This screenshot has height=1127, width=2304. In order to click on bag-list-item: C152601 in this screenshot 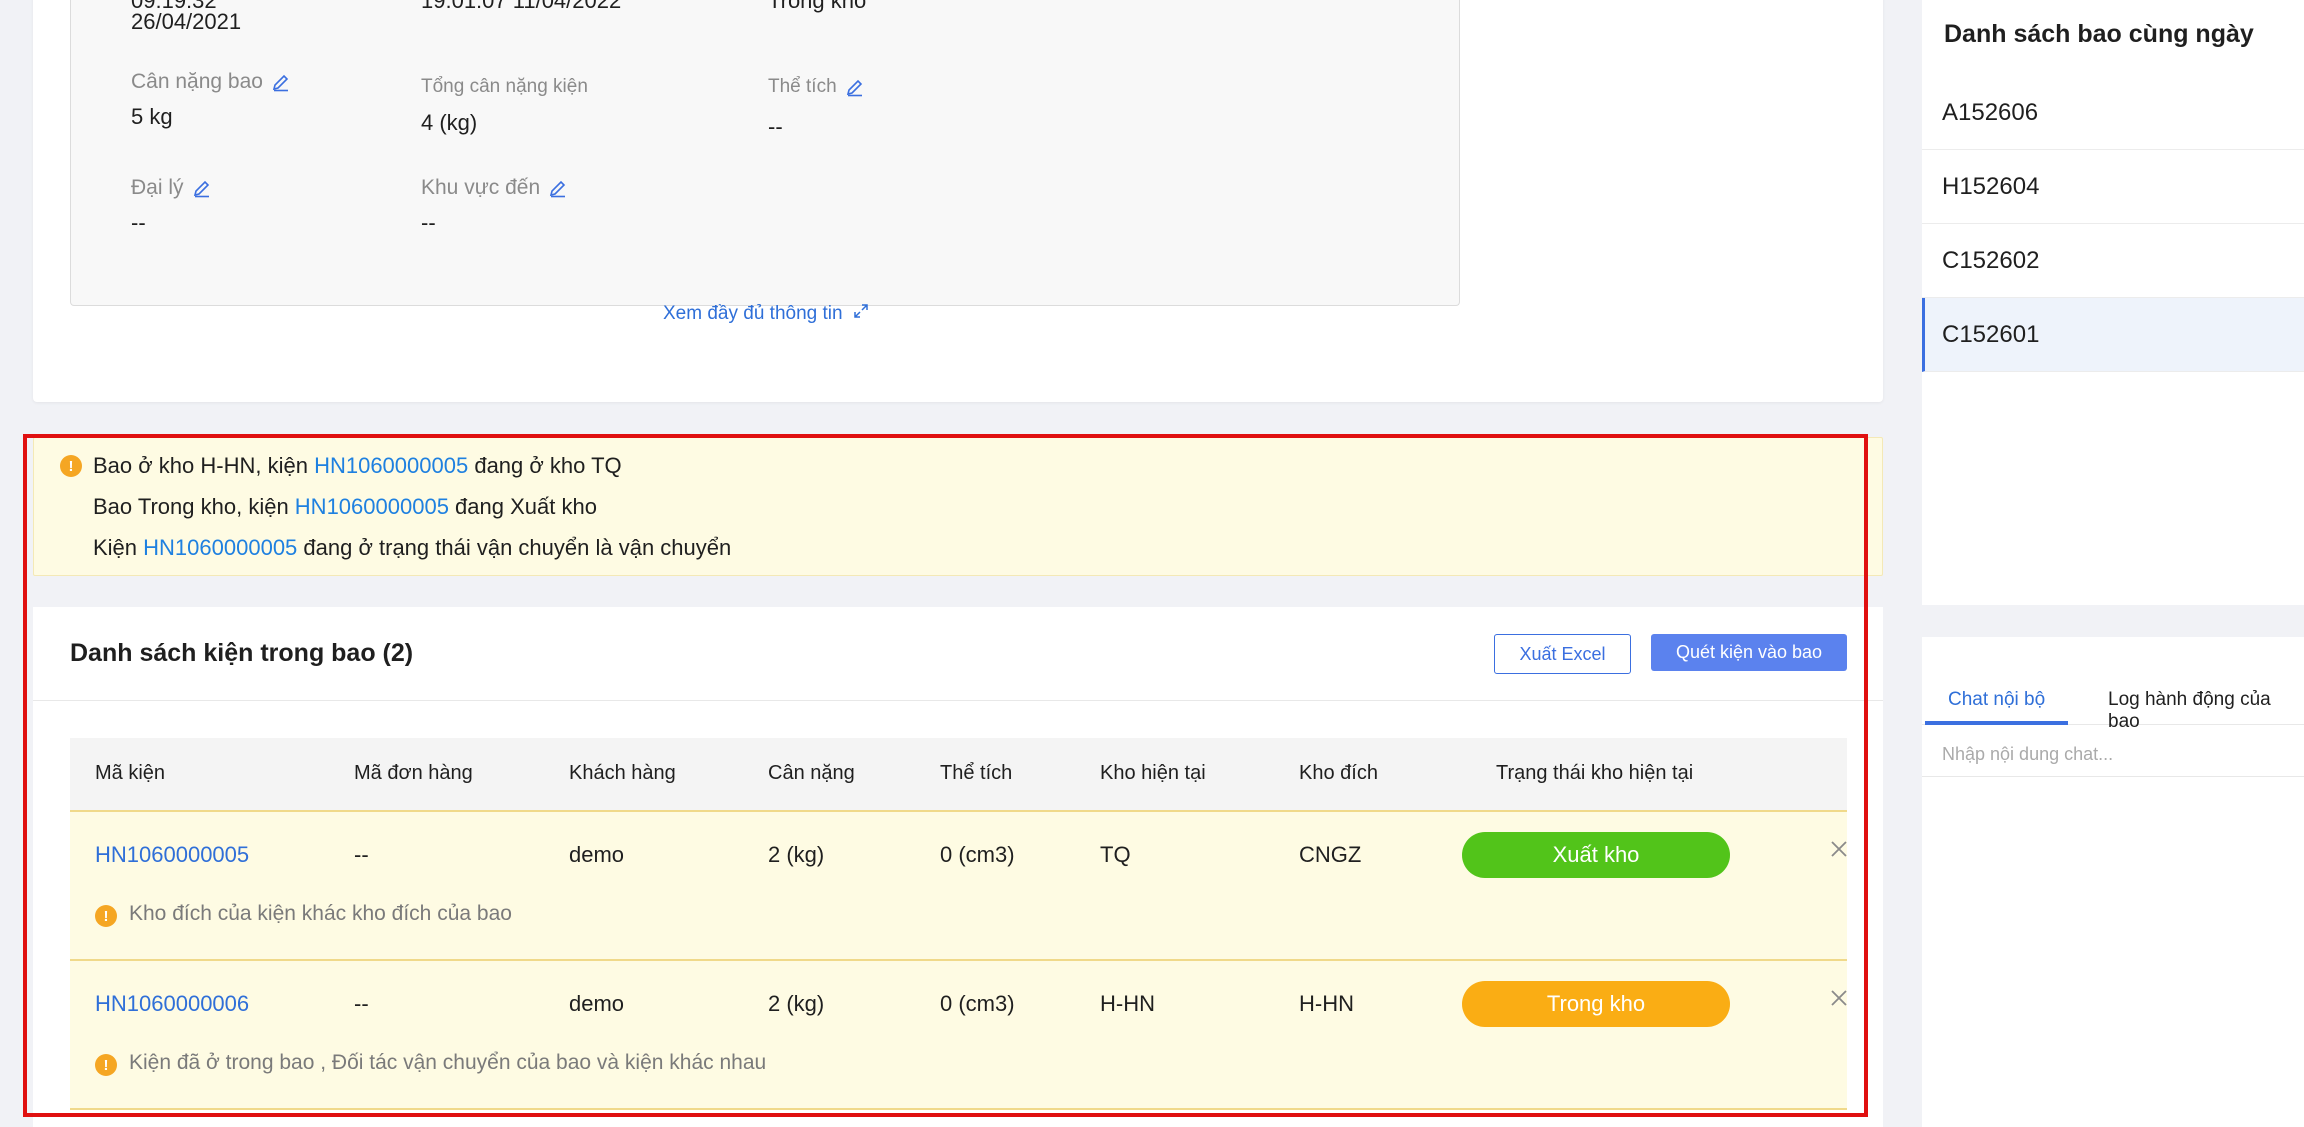, I will do `click(2113, 335)`.